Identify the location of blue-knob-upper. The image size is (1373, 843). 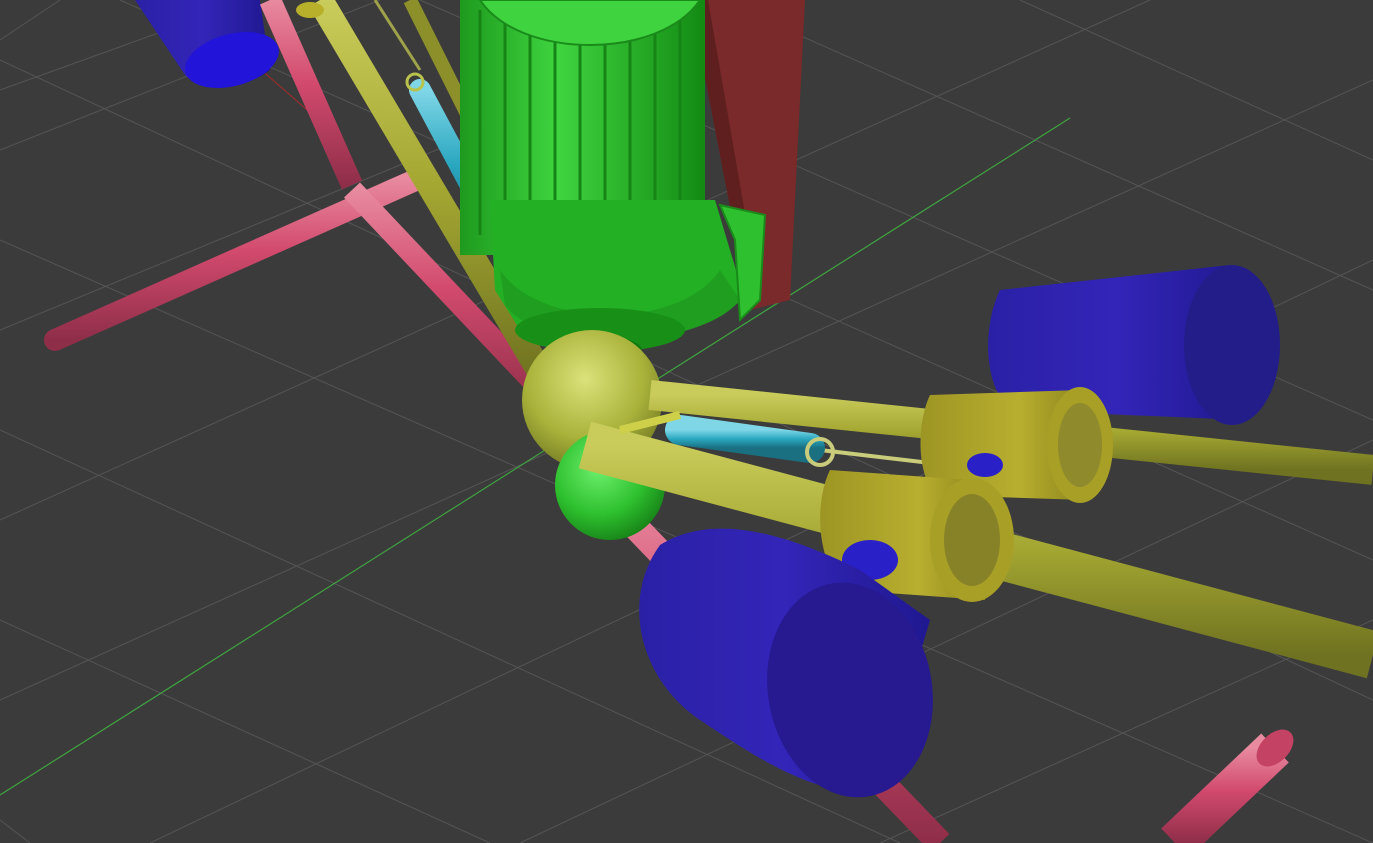
(985, 465).